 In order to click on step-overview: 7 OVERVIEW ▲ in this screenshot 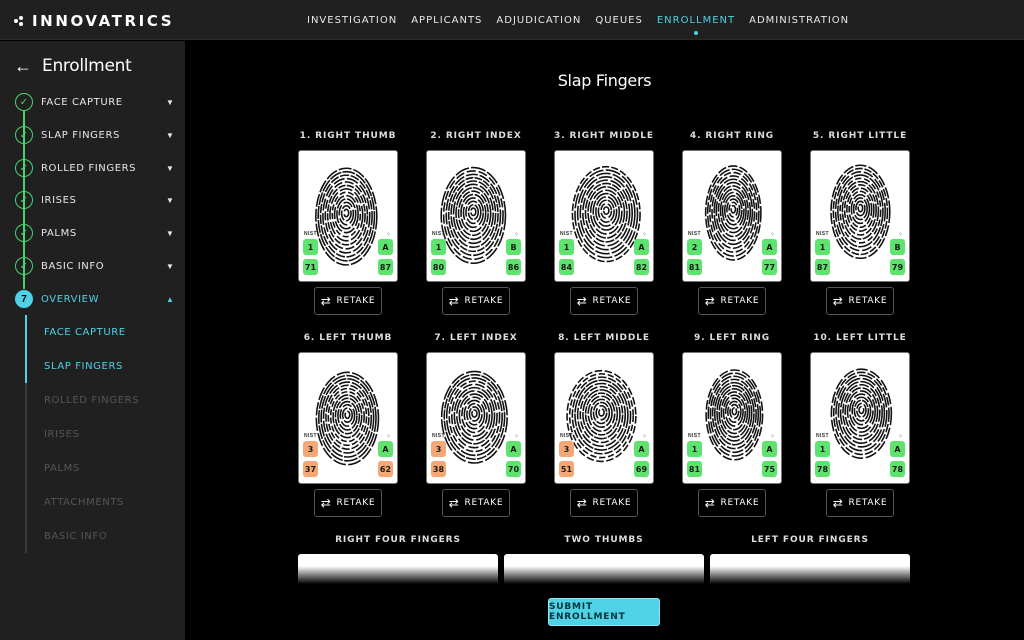, I will do `click(95, 299)`.